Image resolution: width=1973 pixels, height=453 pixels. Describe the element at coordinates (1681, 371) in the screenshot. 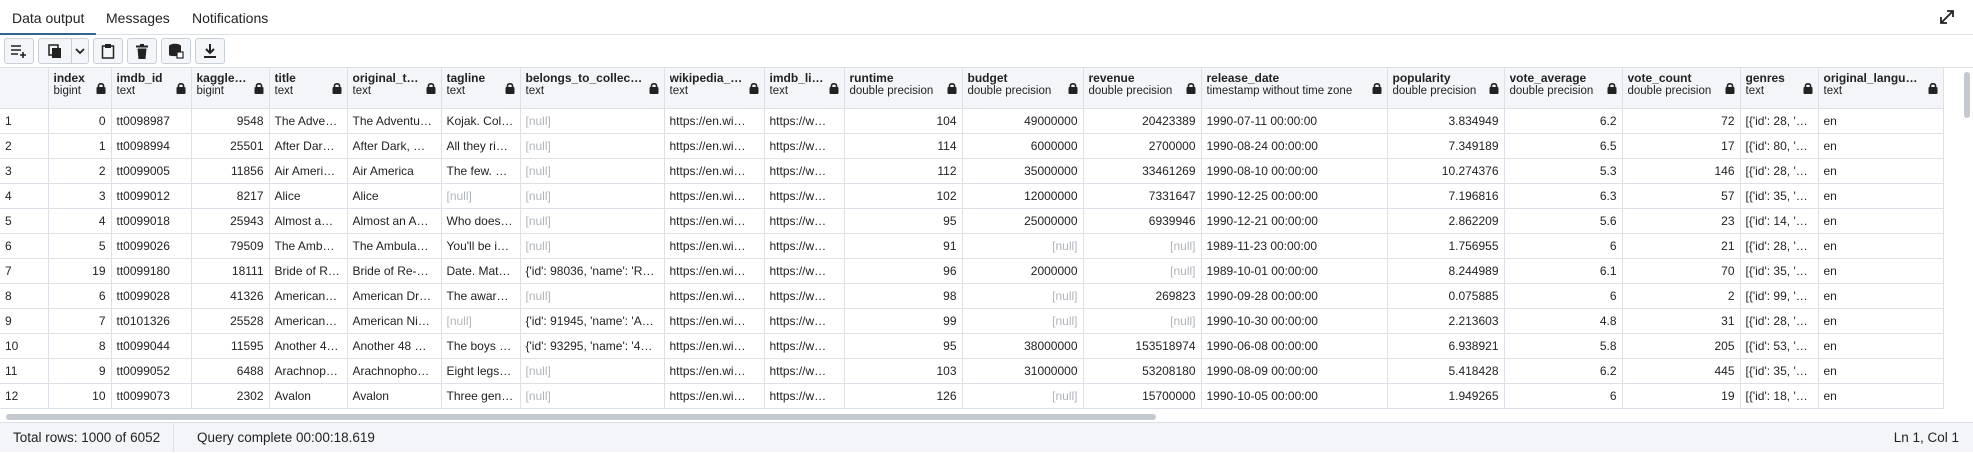

I see `cell-vote-count: 445` at that location.